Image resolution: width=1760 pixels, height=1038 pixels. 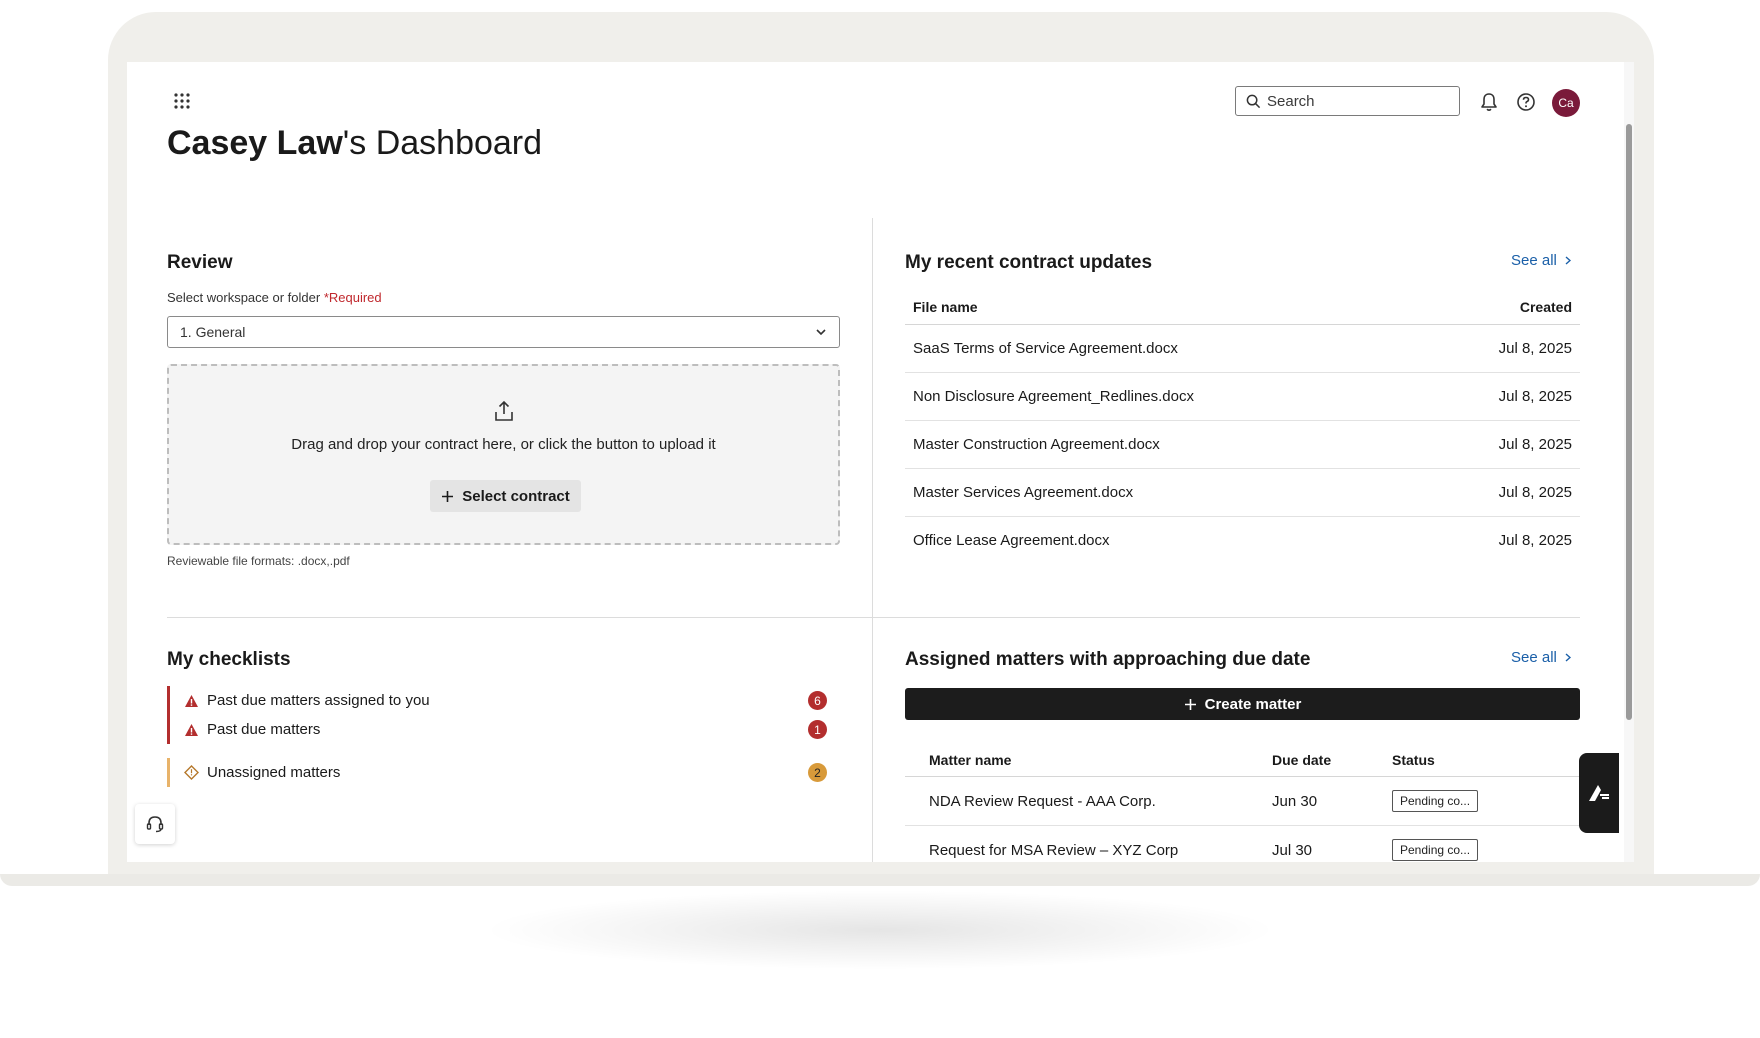 I want to click on matters-see-all-link: See all, so click(x=1541, y=657).